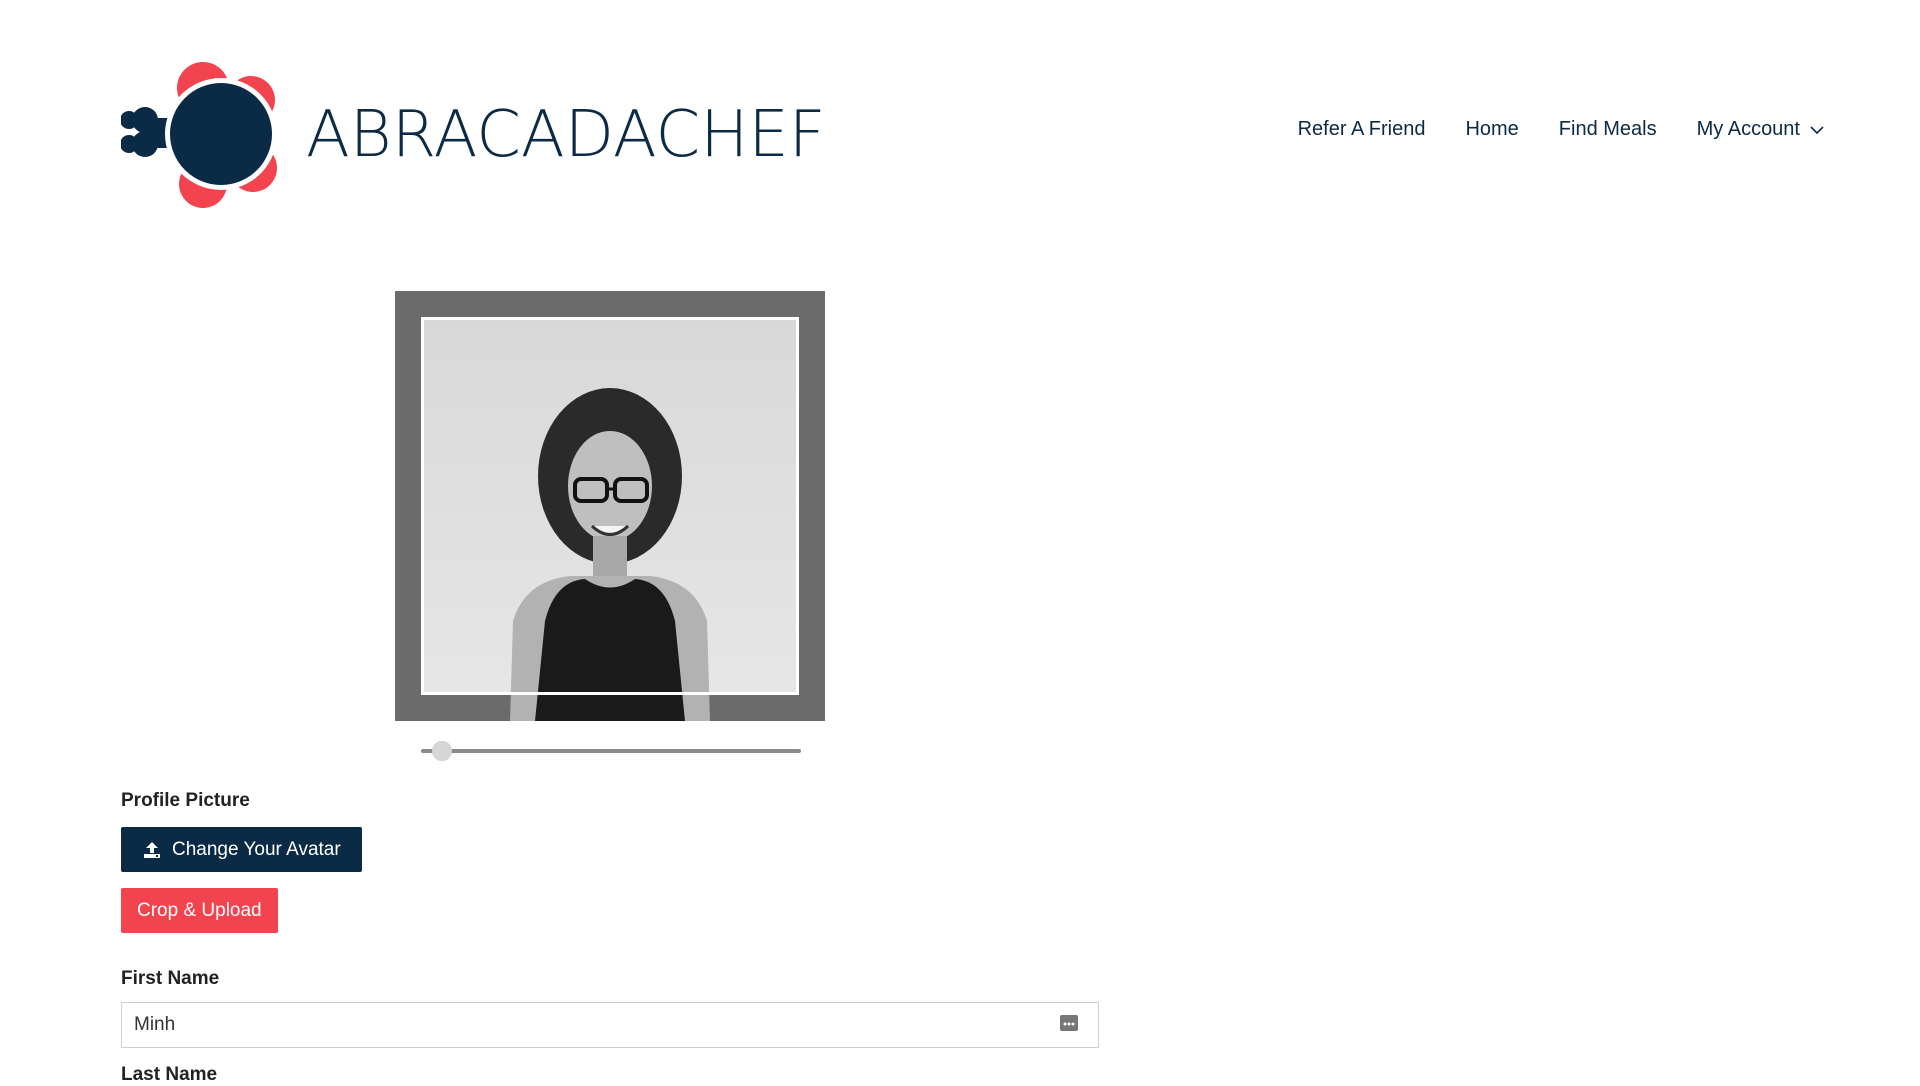 Image resolution: width=1920 pixels, height=1086 pixels. Describe the element at coordinates (169, 1074) in the screenshot. I see `last-name-label: Last Name` at that location.